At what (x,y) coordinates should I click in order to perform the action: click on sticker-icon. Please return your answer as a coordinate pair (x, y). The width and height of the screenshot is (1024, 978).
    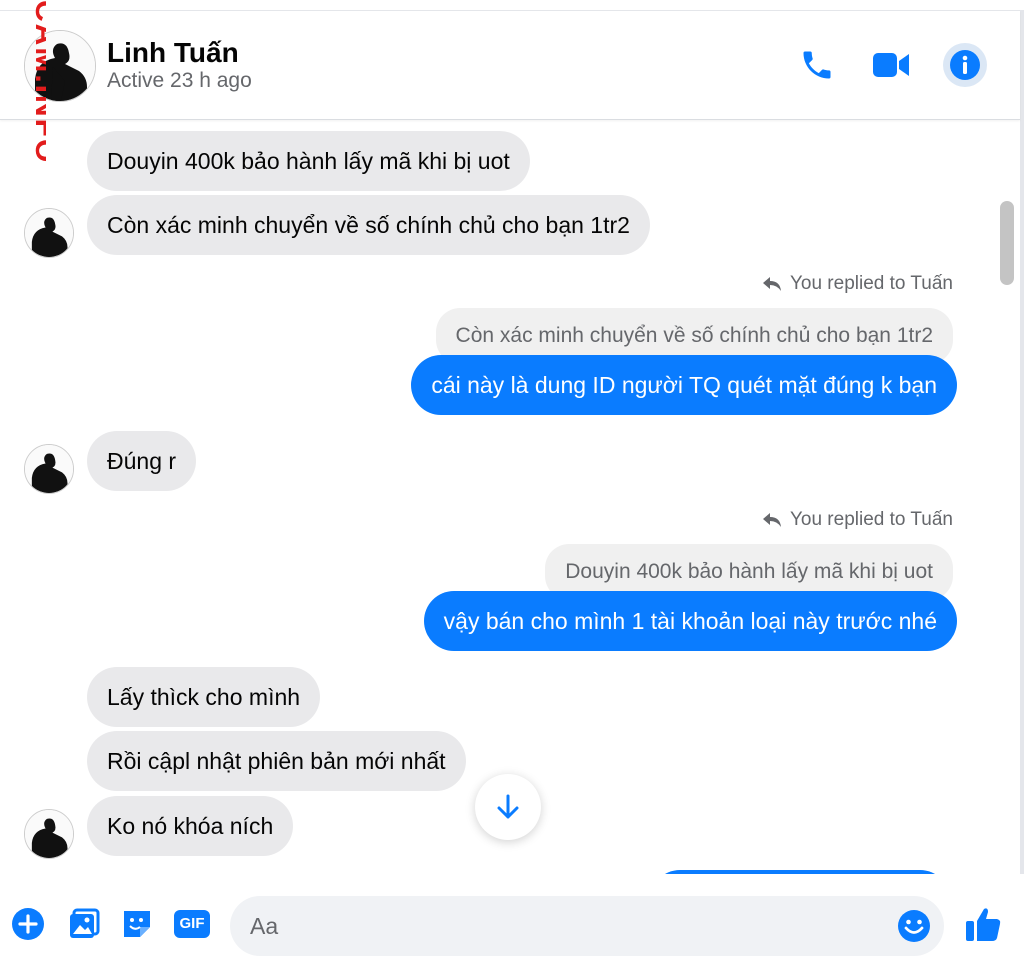
    Looking at the image, I should click on (137, 924).